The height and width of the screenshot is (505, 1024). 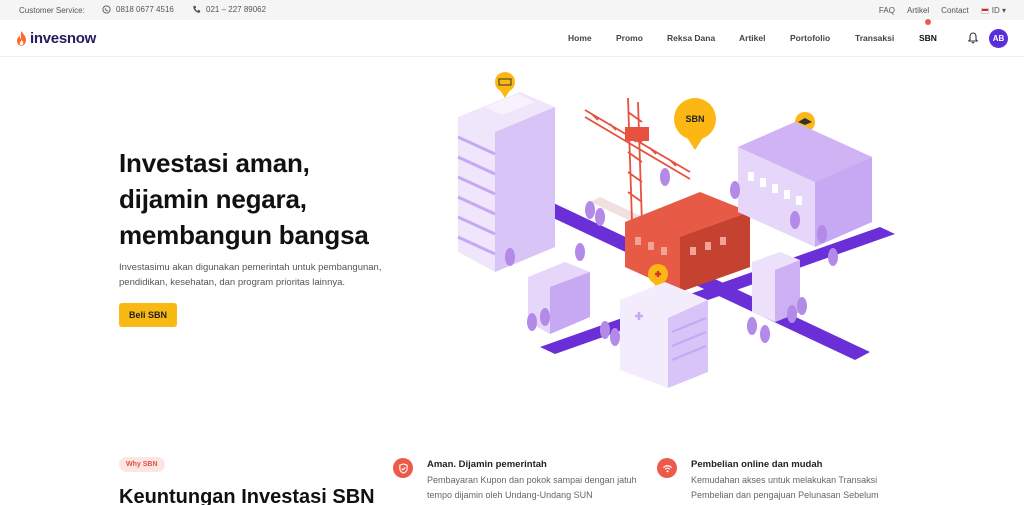 I want to click on feature-title-aman: Aman. Dijamin pemerintah, so click(x=487, y=464).